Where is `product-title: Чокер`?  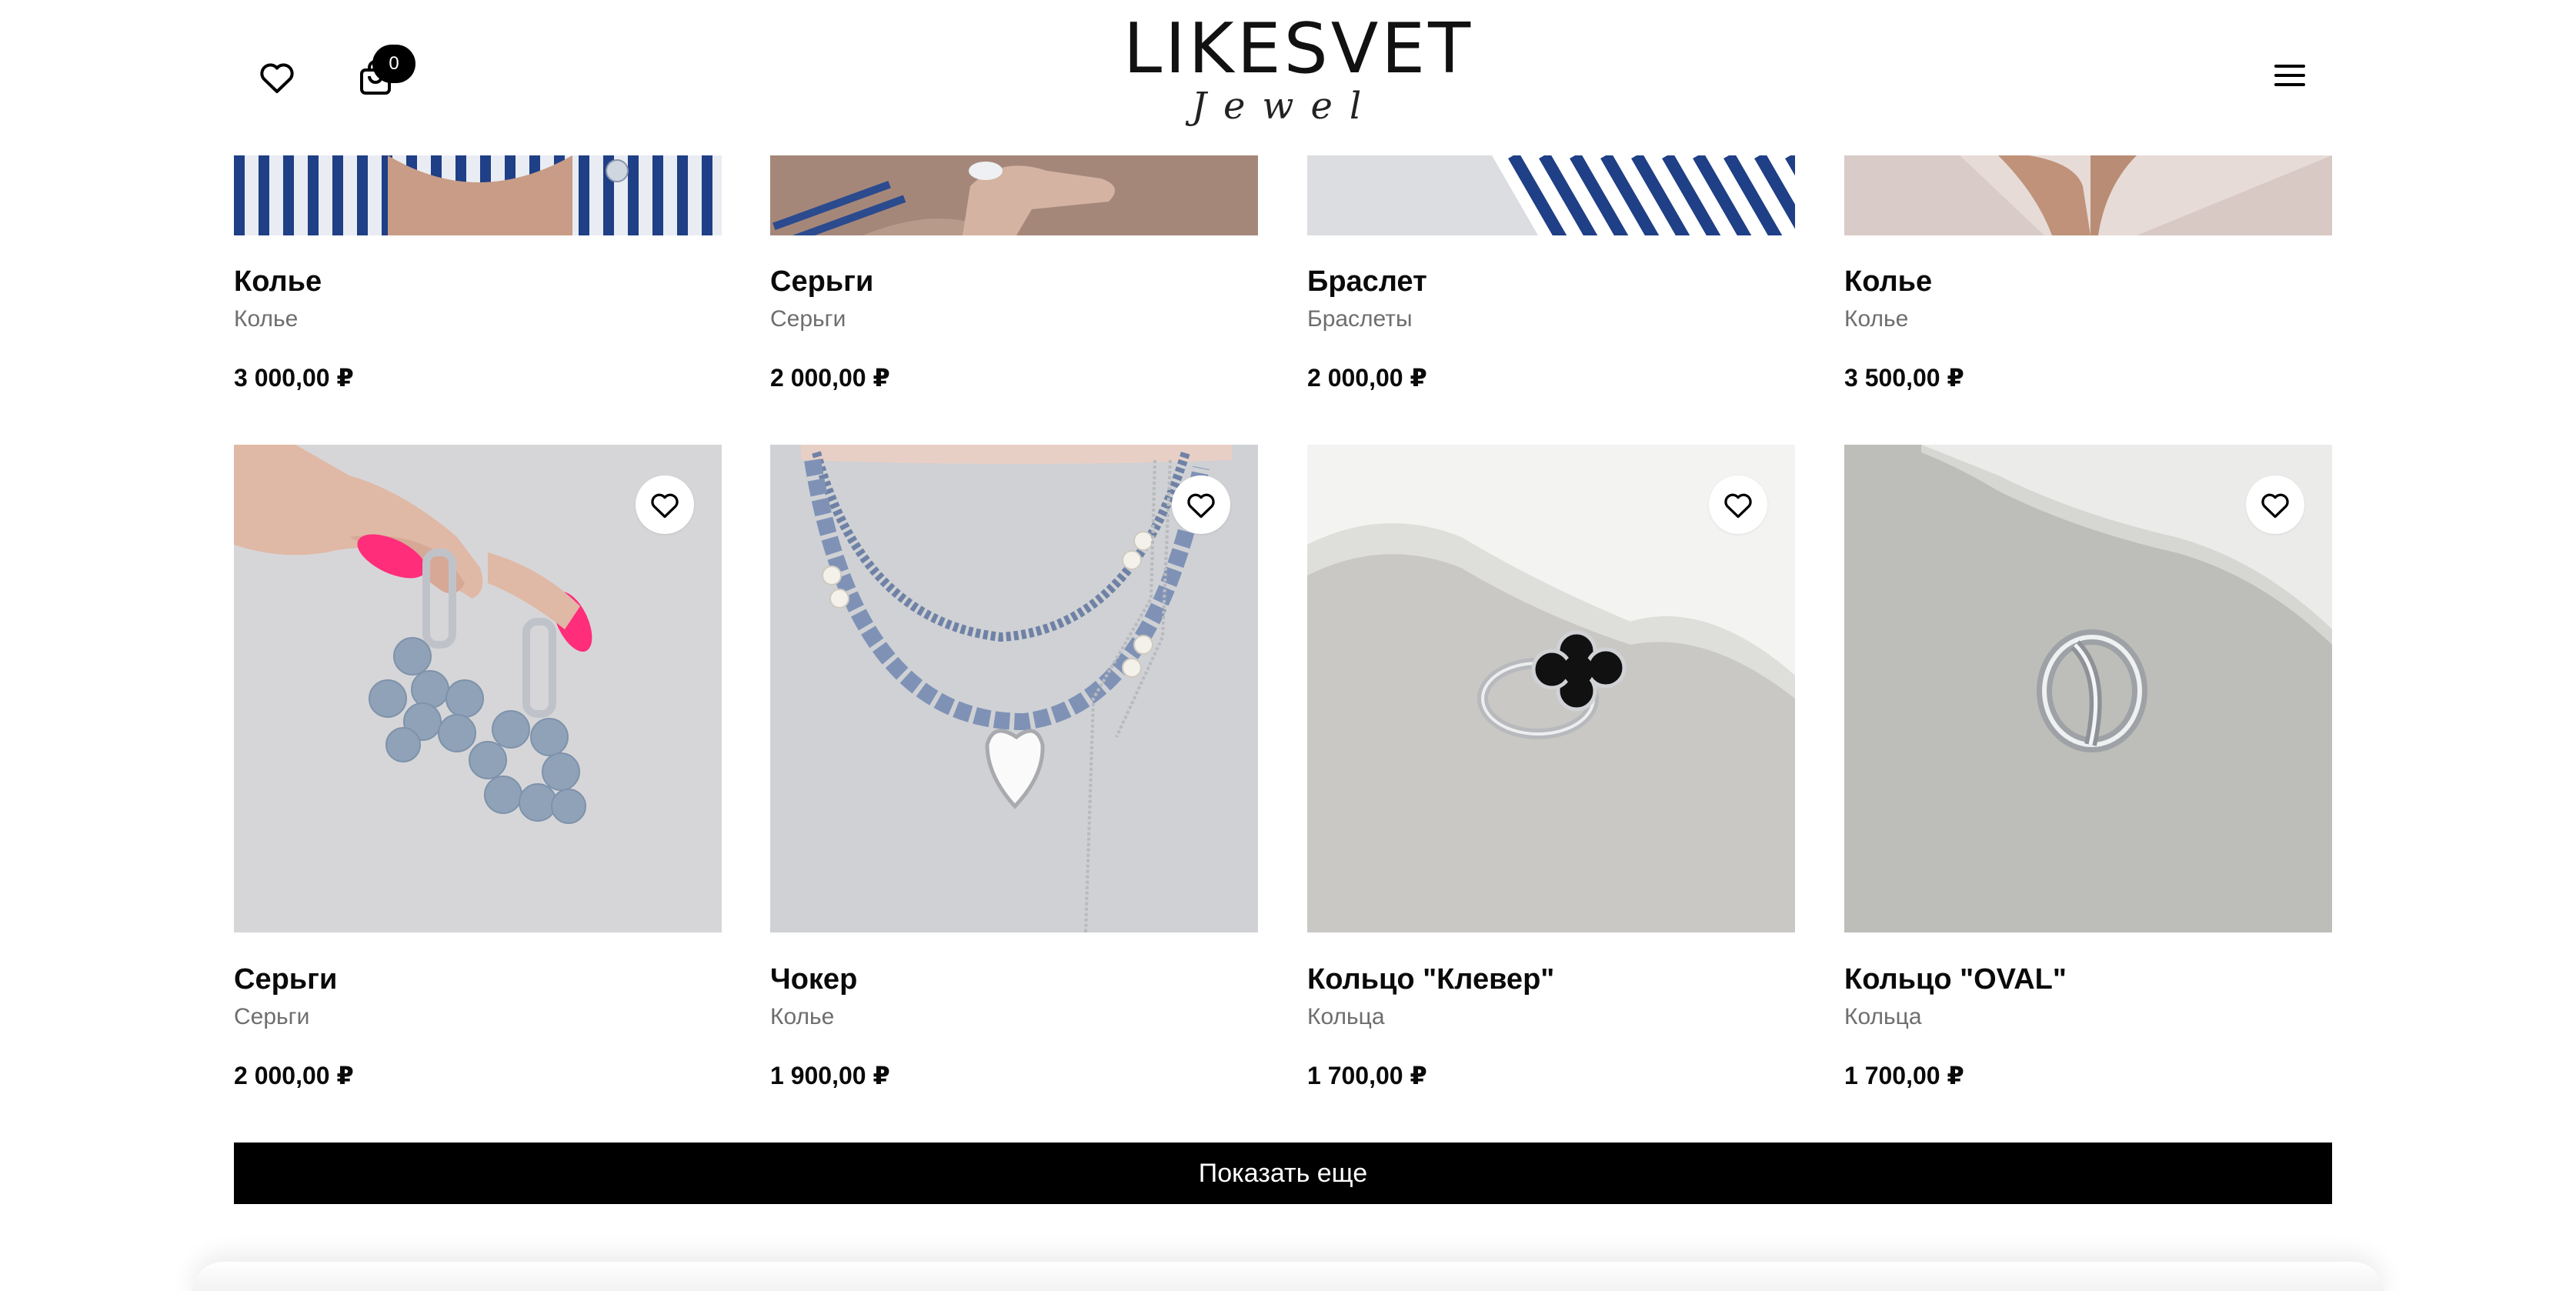 product-title: Чокер is located at coordinates (814, 979).